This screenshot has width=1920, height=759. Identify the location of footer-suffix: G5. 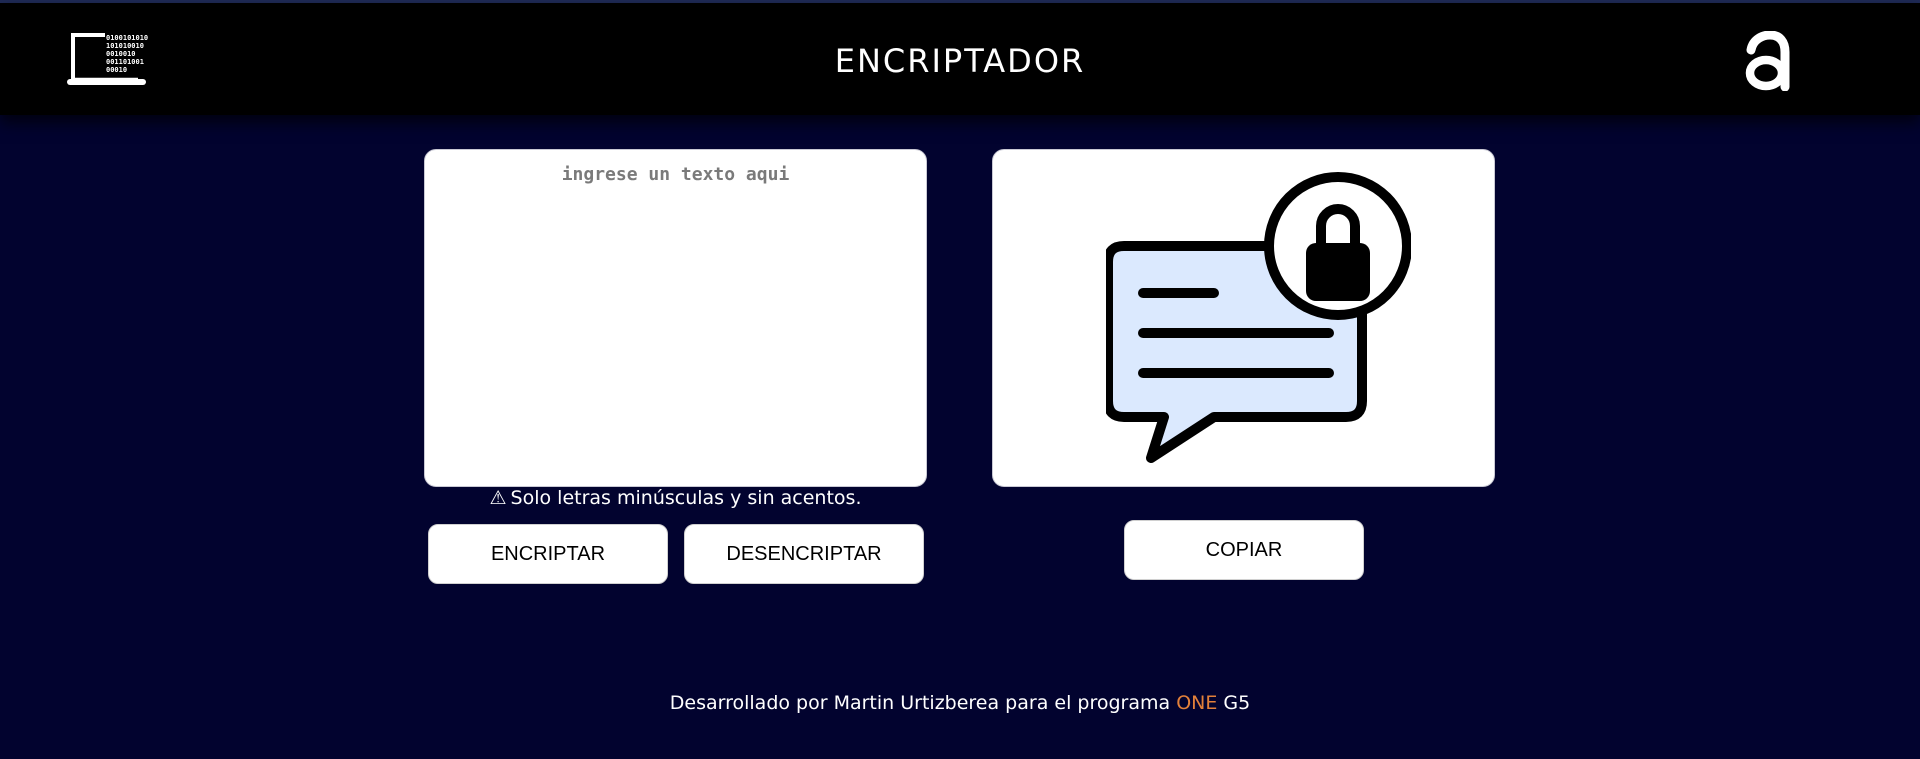
(1237, 703).